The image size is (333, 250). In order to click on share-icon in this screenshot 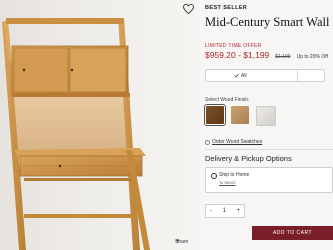, I will do `click(177, 241)`.